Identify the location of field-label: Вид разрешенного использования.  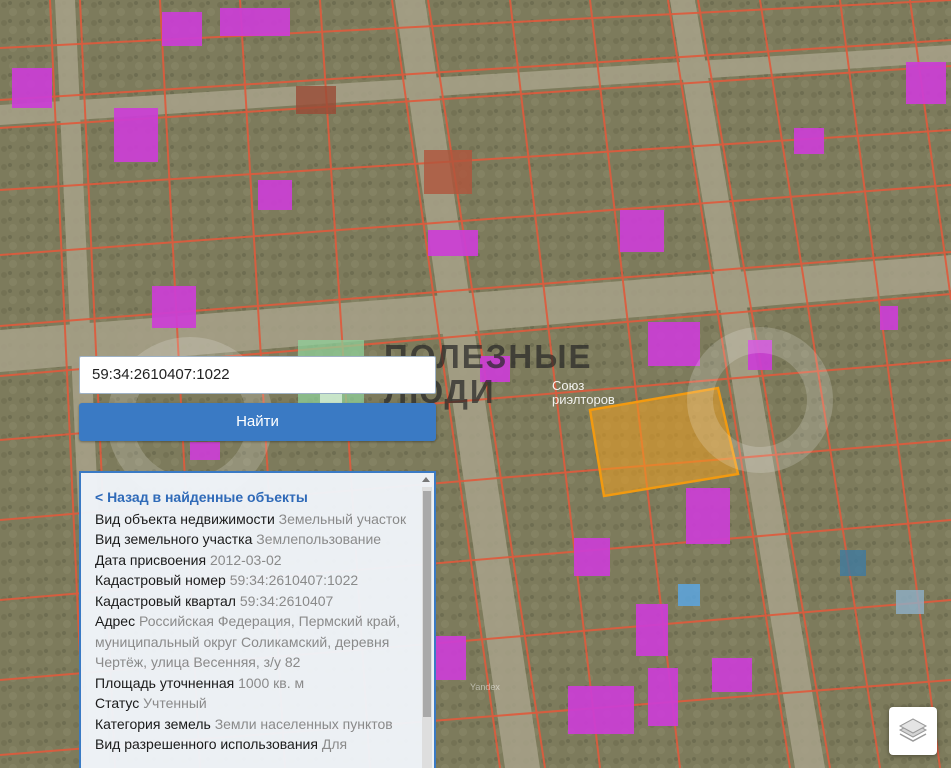
(206, 744).